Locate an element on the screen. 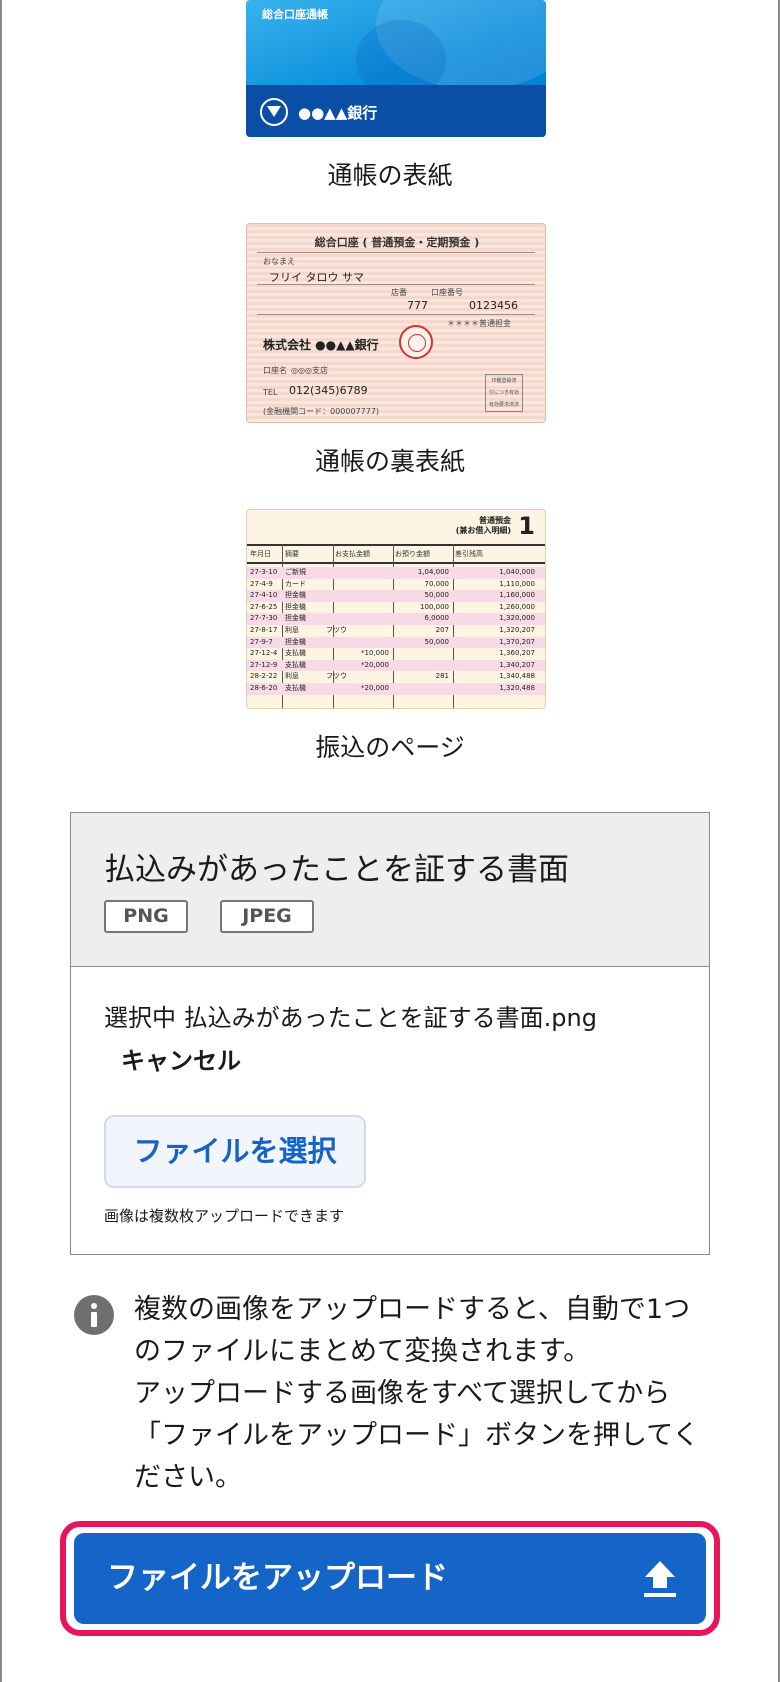 This screenshot has width=780, height=1682. ledger-cell: 27-6-25 is located at coordinates (264, 606).